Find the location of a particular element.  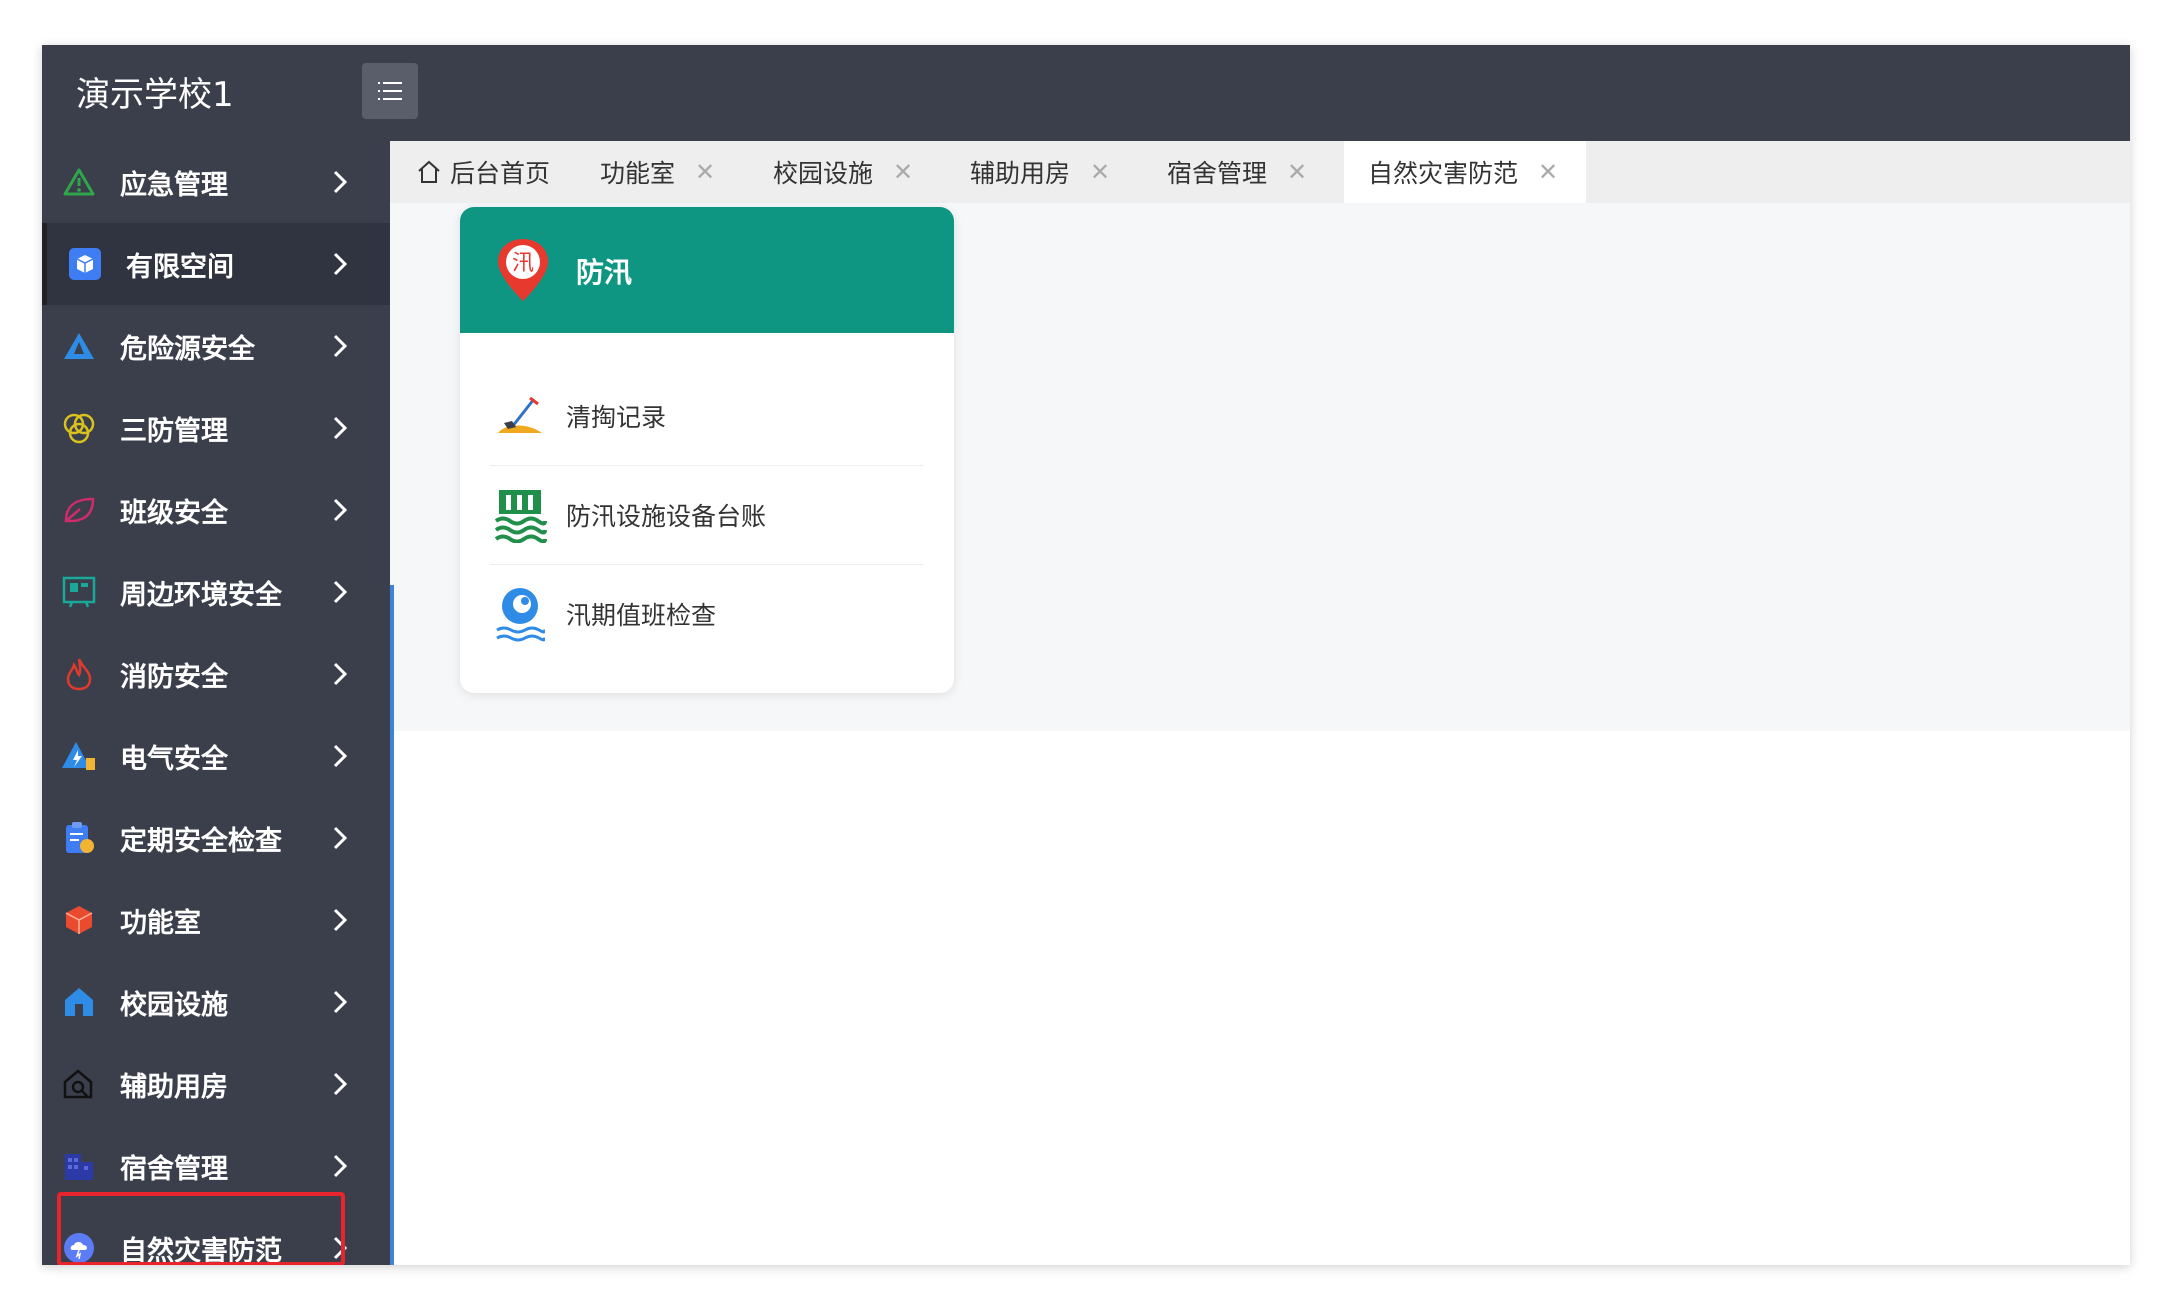

sidebar-item-emergency: 应急管理 is located at coordinates (216, 182).